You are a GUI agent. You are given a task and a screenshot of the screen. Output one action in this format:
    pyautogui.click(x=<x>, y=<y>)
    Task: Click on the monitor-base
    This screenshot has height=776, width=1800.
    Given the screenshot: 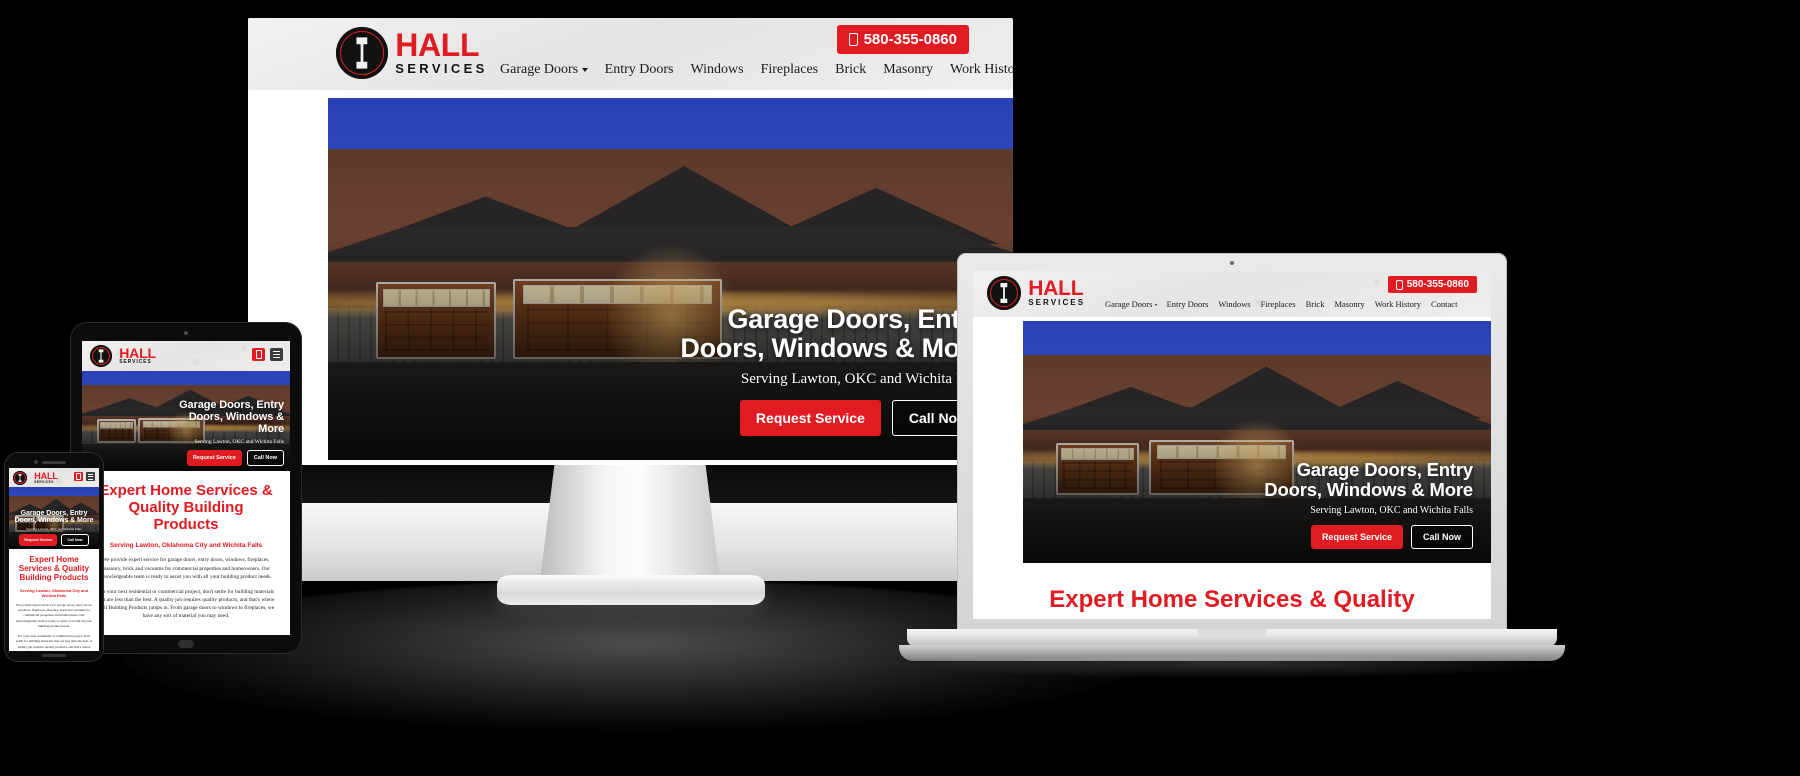 What is the action you would take?
    pyautogui.click(x=631, y=590)
    